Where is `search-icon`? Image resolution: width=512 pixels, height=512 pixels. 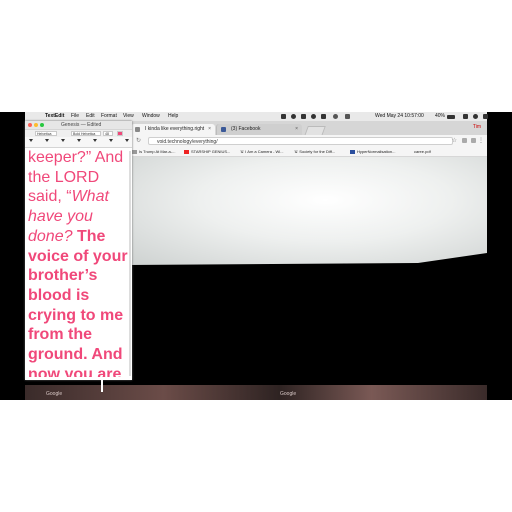 search-icon is located at coordinates (475, 116).